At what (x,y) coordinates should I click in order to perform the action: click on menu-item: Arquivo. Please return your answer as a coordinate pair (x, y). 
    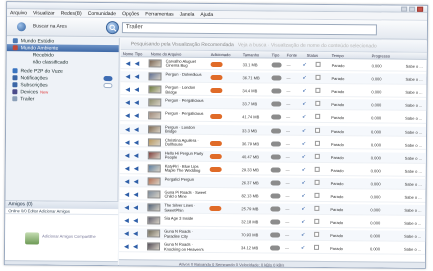
    Looking at the image, I should click on (18, 13).